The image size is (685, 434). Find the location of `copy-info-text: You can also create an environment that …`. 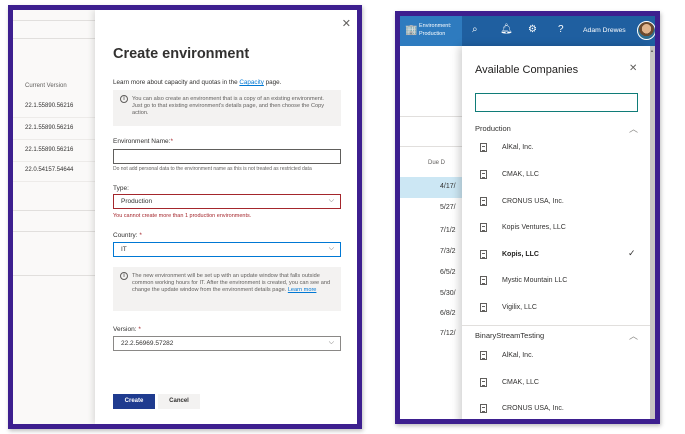

copy-info-text: You can also create an environment that … is located at coordinates (228, 106).